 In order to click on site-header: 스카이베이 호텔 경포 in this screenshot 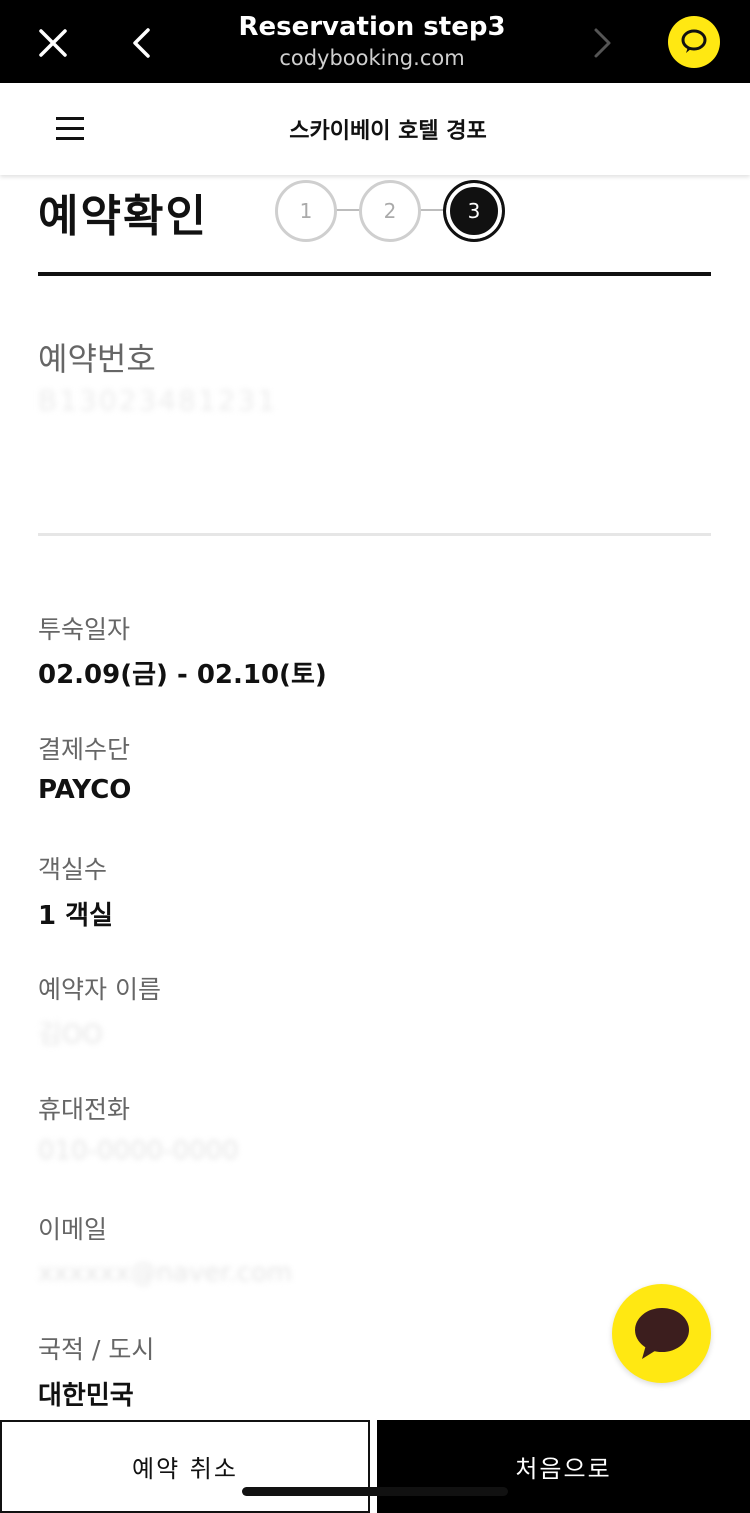, I will do `click(375, 129)`.